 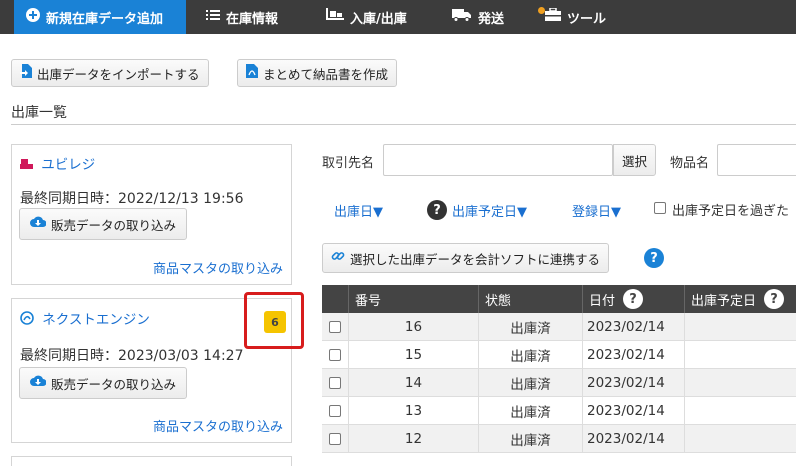 What do you see at coordinates (105, 19) in the screenshot?
I see `nav-label: 新規在庫データ追加` at bounding box center [105, 19].